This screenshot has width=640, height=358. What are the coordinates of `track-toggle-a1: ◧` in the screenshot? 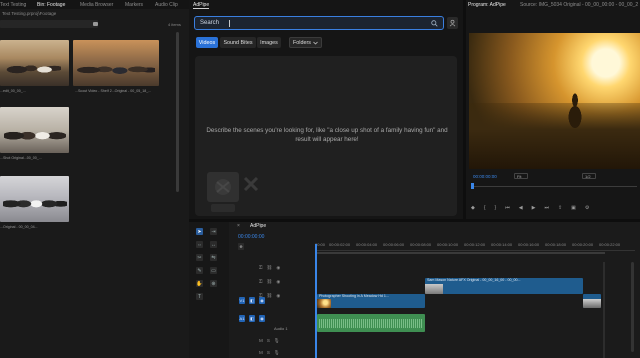 It's located at (252, 318).